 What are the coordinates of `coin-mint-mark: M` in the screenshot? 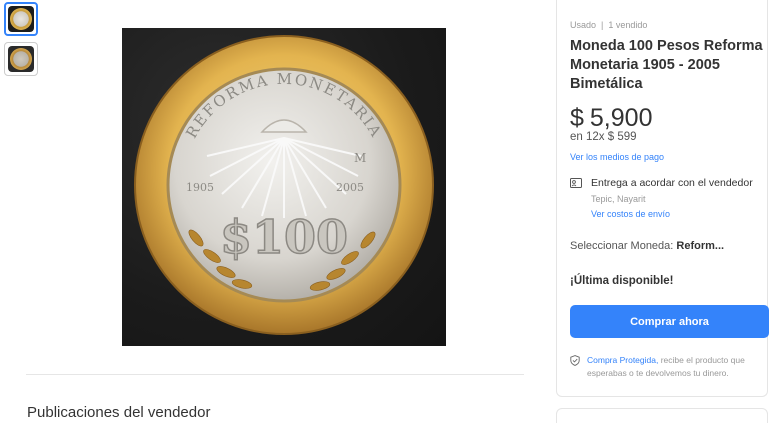 It's located at (360, 158).